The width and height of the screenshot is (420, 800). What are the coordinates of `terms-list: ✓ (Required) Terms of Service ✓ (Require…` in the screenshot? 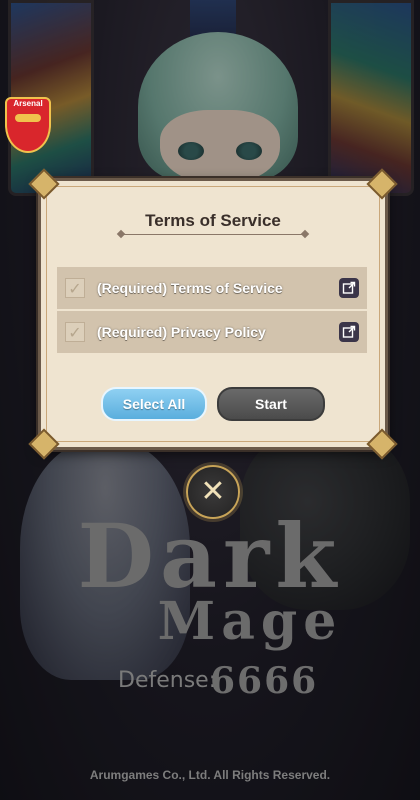 It's located at (212, 311).